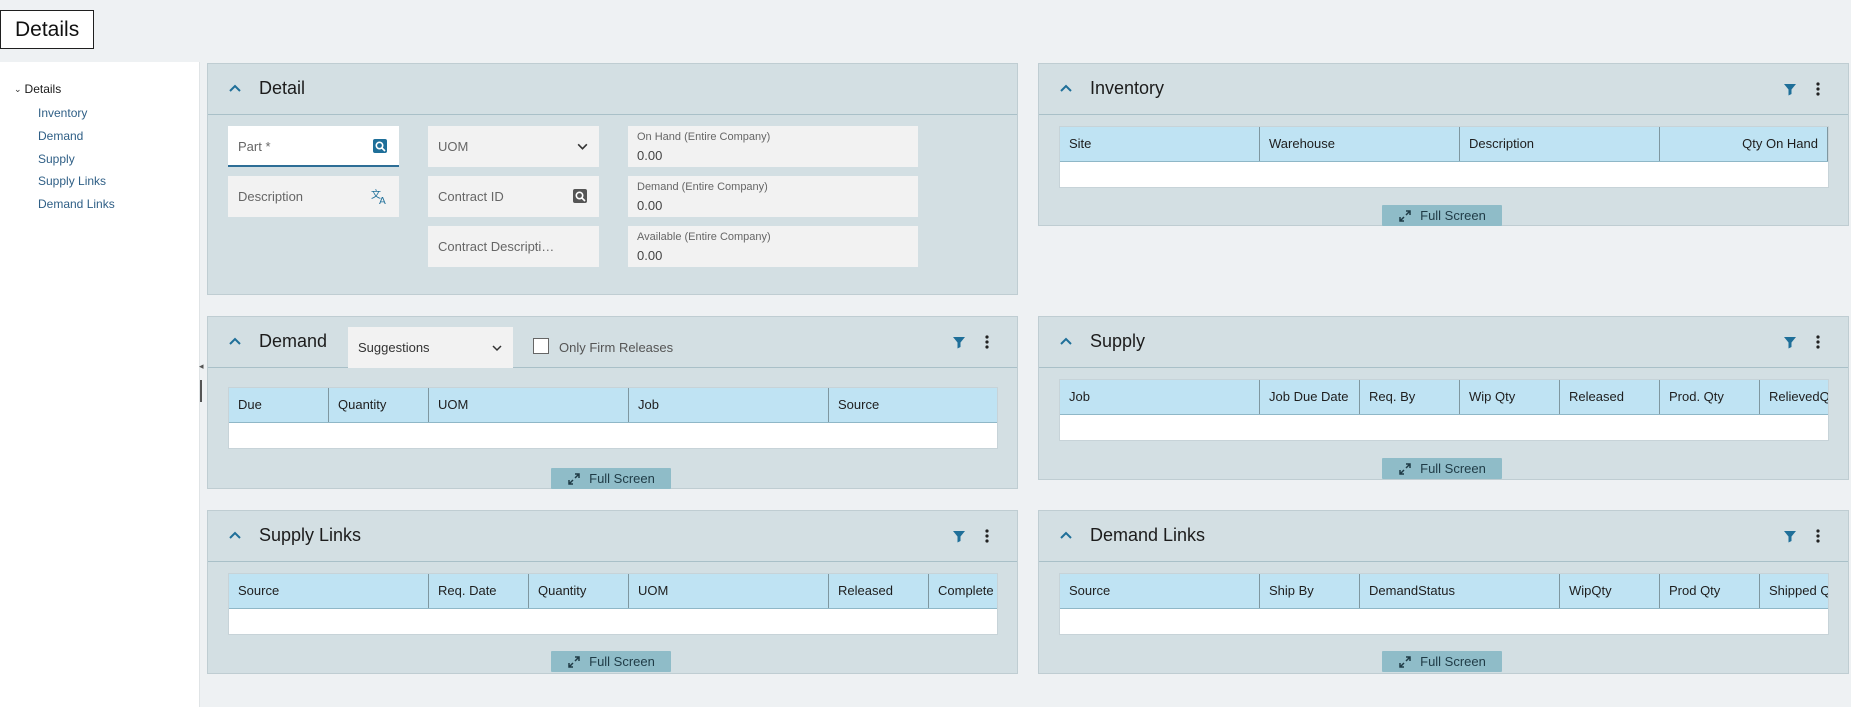 This screenshot has width=1851, height=707. I want to click on supply-fullscreen-button: Full Screen, so click(1442, 468).